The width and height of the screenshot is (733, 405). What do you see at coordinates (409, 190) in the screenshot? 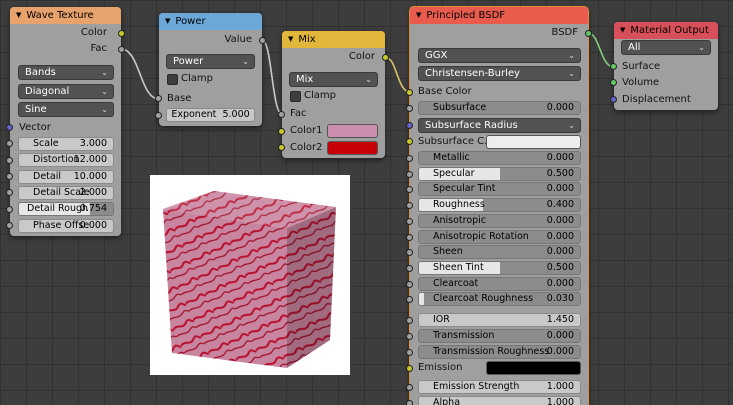
I see `input-specular-tint-socket` at bounding box center [409, 190].